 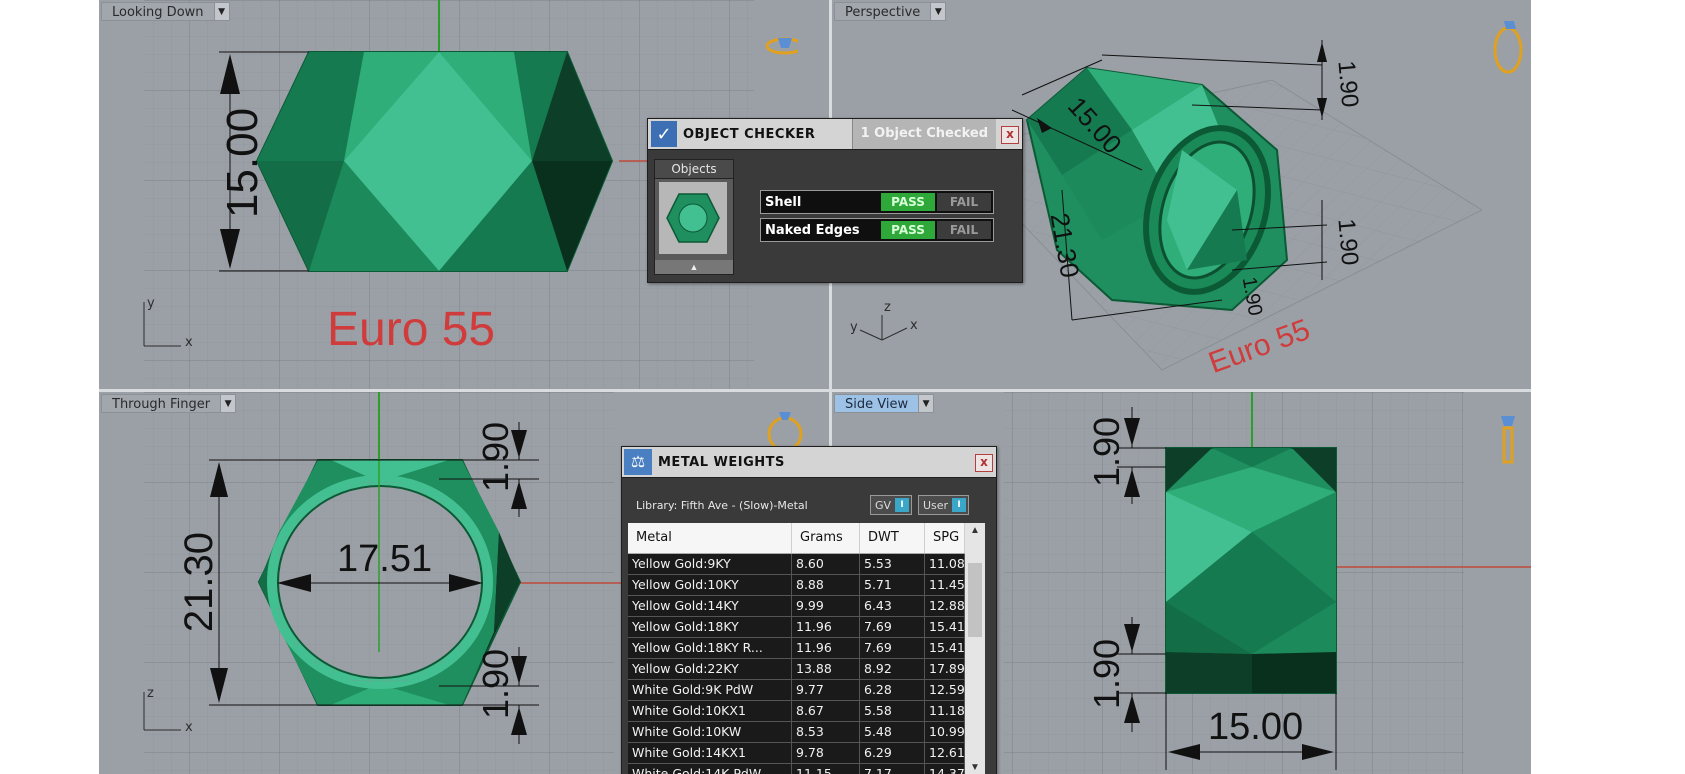 What do you see at coordinates (936, 505) in the screenshot?
I see `toggle-user-label: User` at bounding box center [936, 505].